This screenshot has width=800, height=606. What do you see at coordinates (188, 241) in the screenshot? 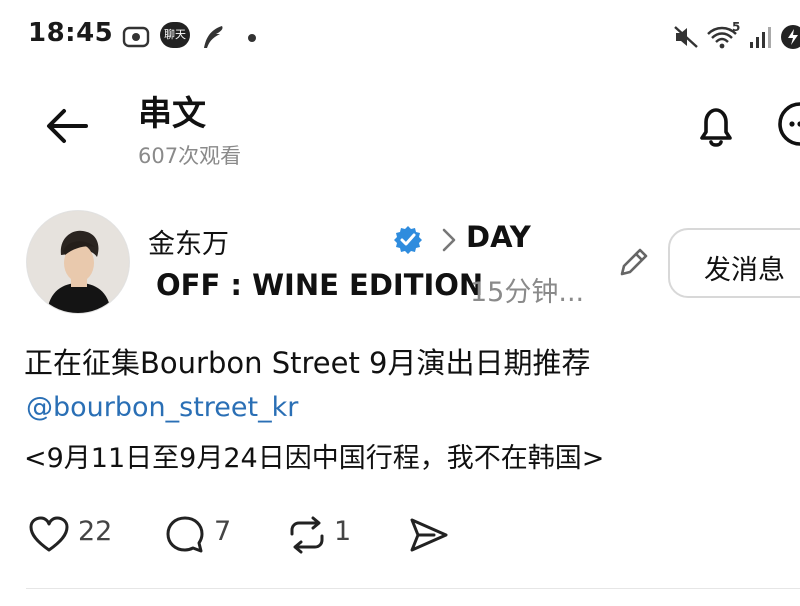
I see `author-name: 金东万` at bounding box center [188, 241].